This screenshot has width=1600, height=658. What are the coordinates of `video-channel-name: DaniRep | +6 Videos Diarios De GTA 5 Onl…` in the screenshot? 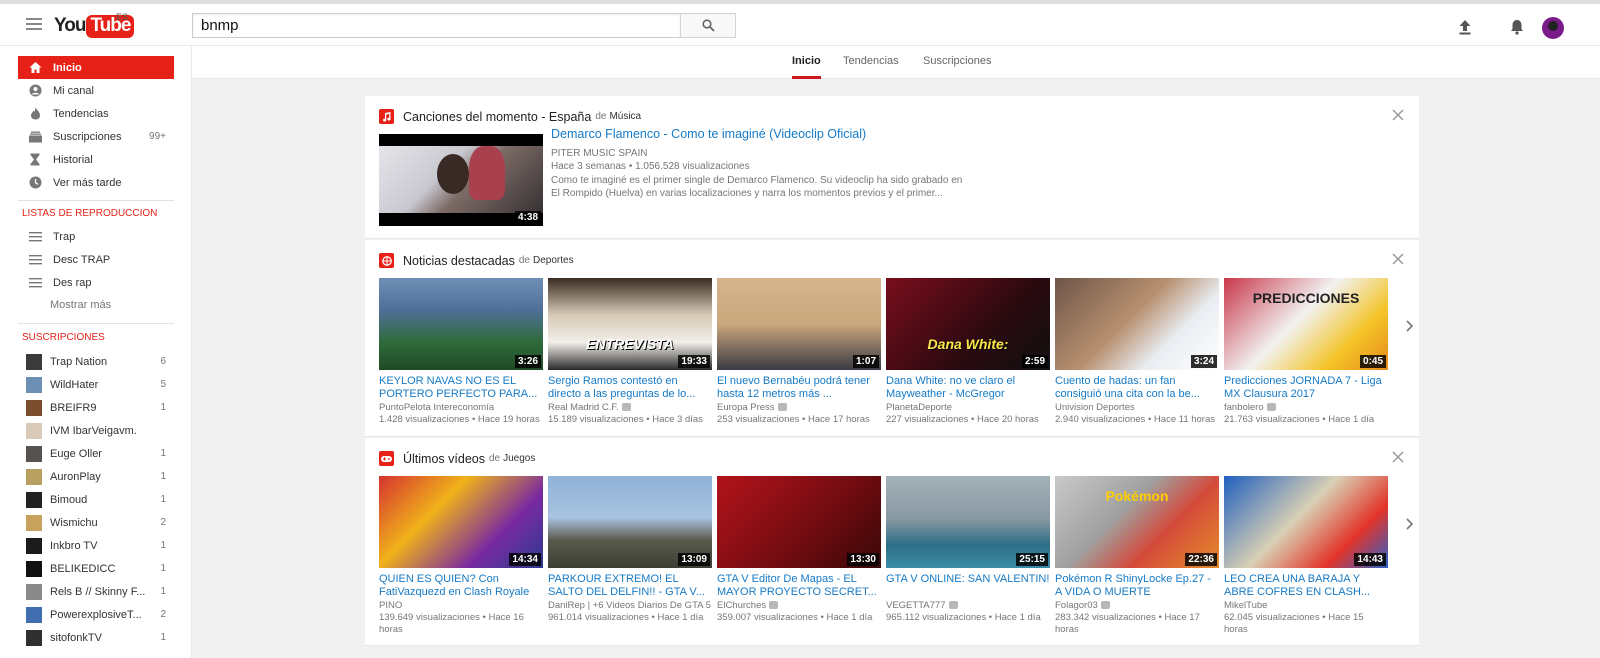 It's located at (630, 605).